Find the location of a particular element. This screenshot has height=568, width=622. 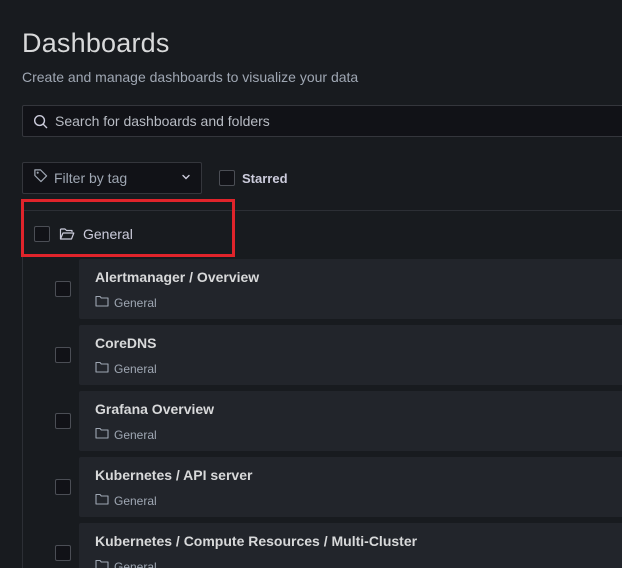

divider is located at coordinates (322, 210).